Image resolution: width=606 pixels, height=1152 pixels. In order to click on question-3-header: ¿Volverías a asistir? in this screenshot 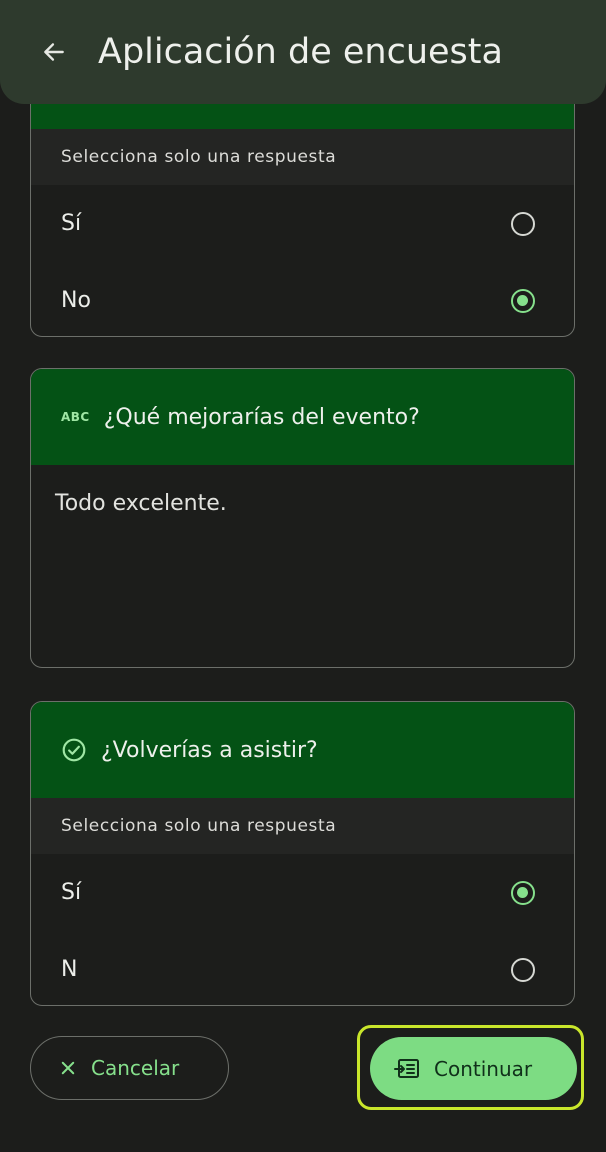, I will do `click(302, 750)`.